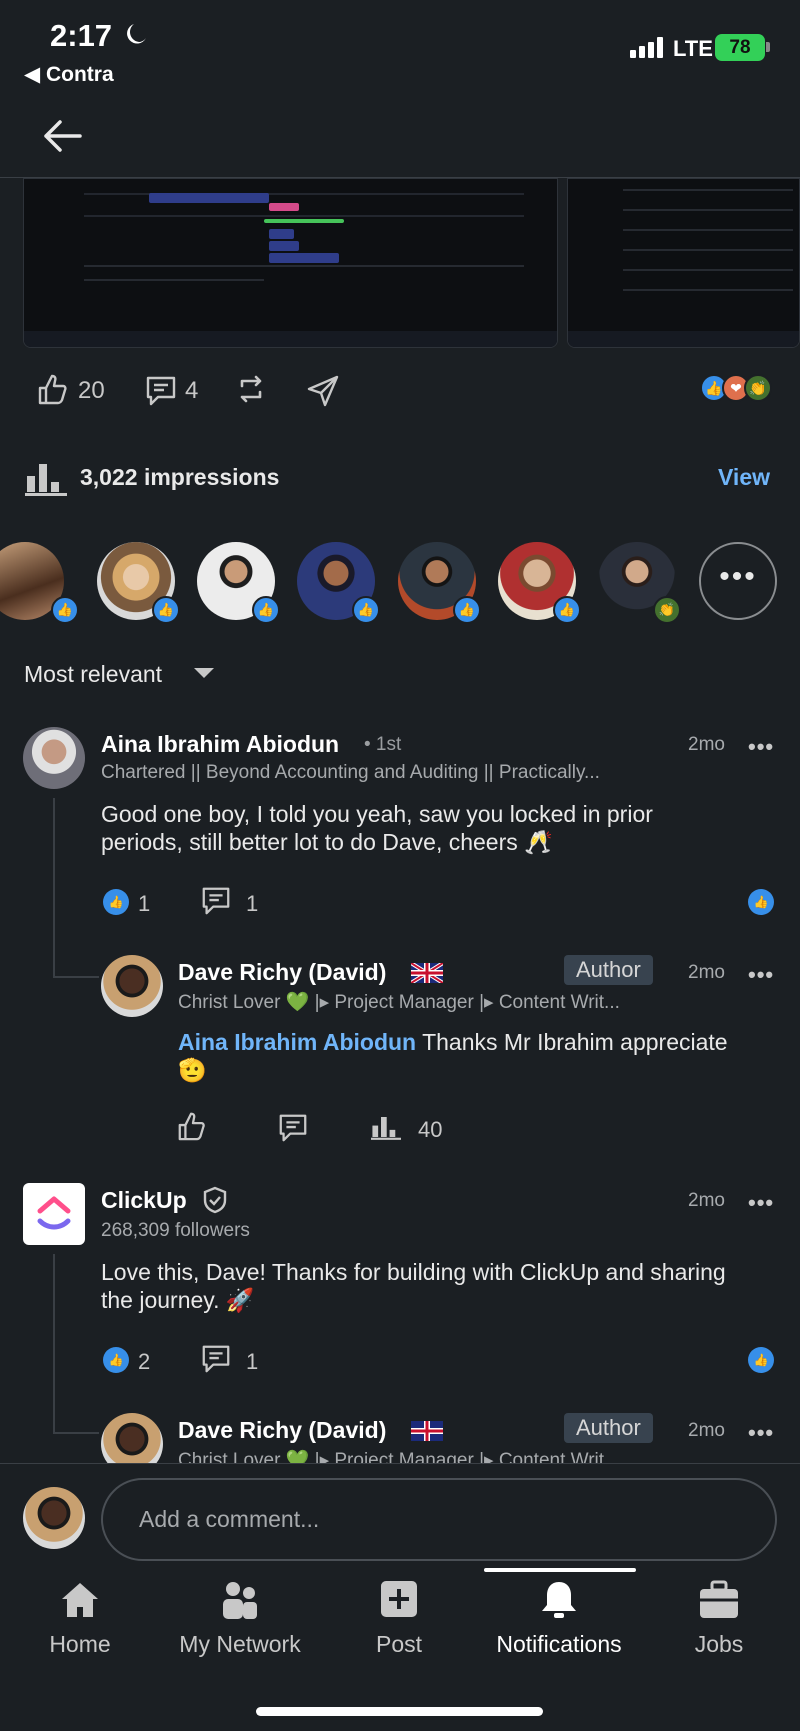  I want to click on post-image-gantt, so click(290, 263).